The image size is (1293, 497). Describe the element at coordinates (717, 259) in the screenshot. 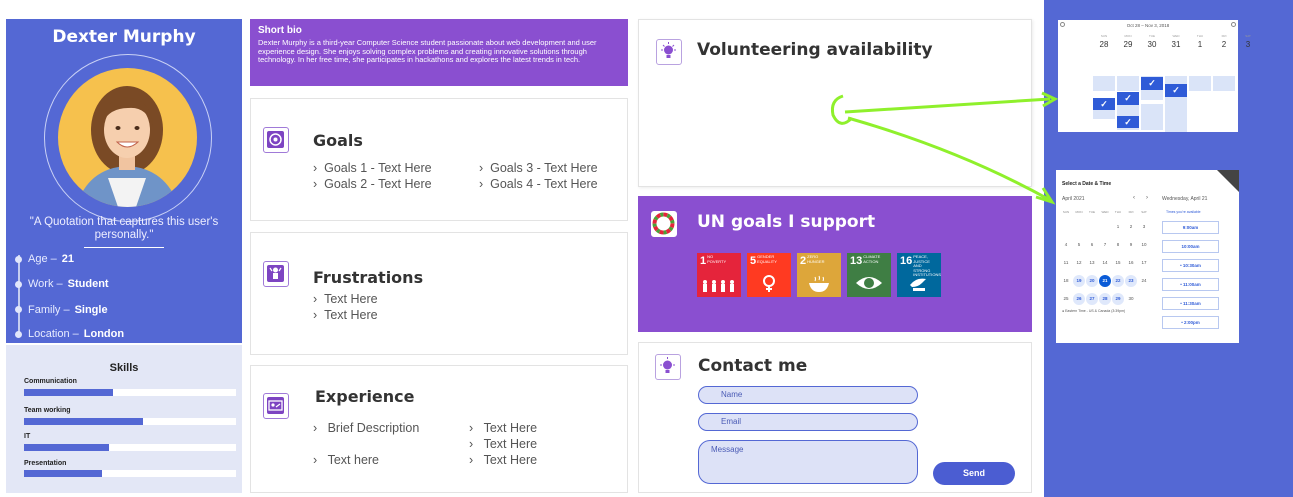

I see `sdg-label: NO POVERTY` at that location.